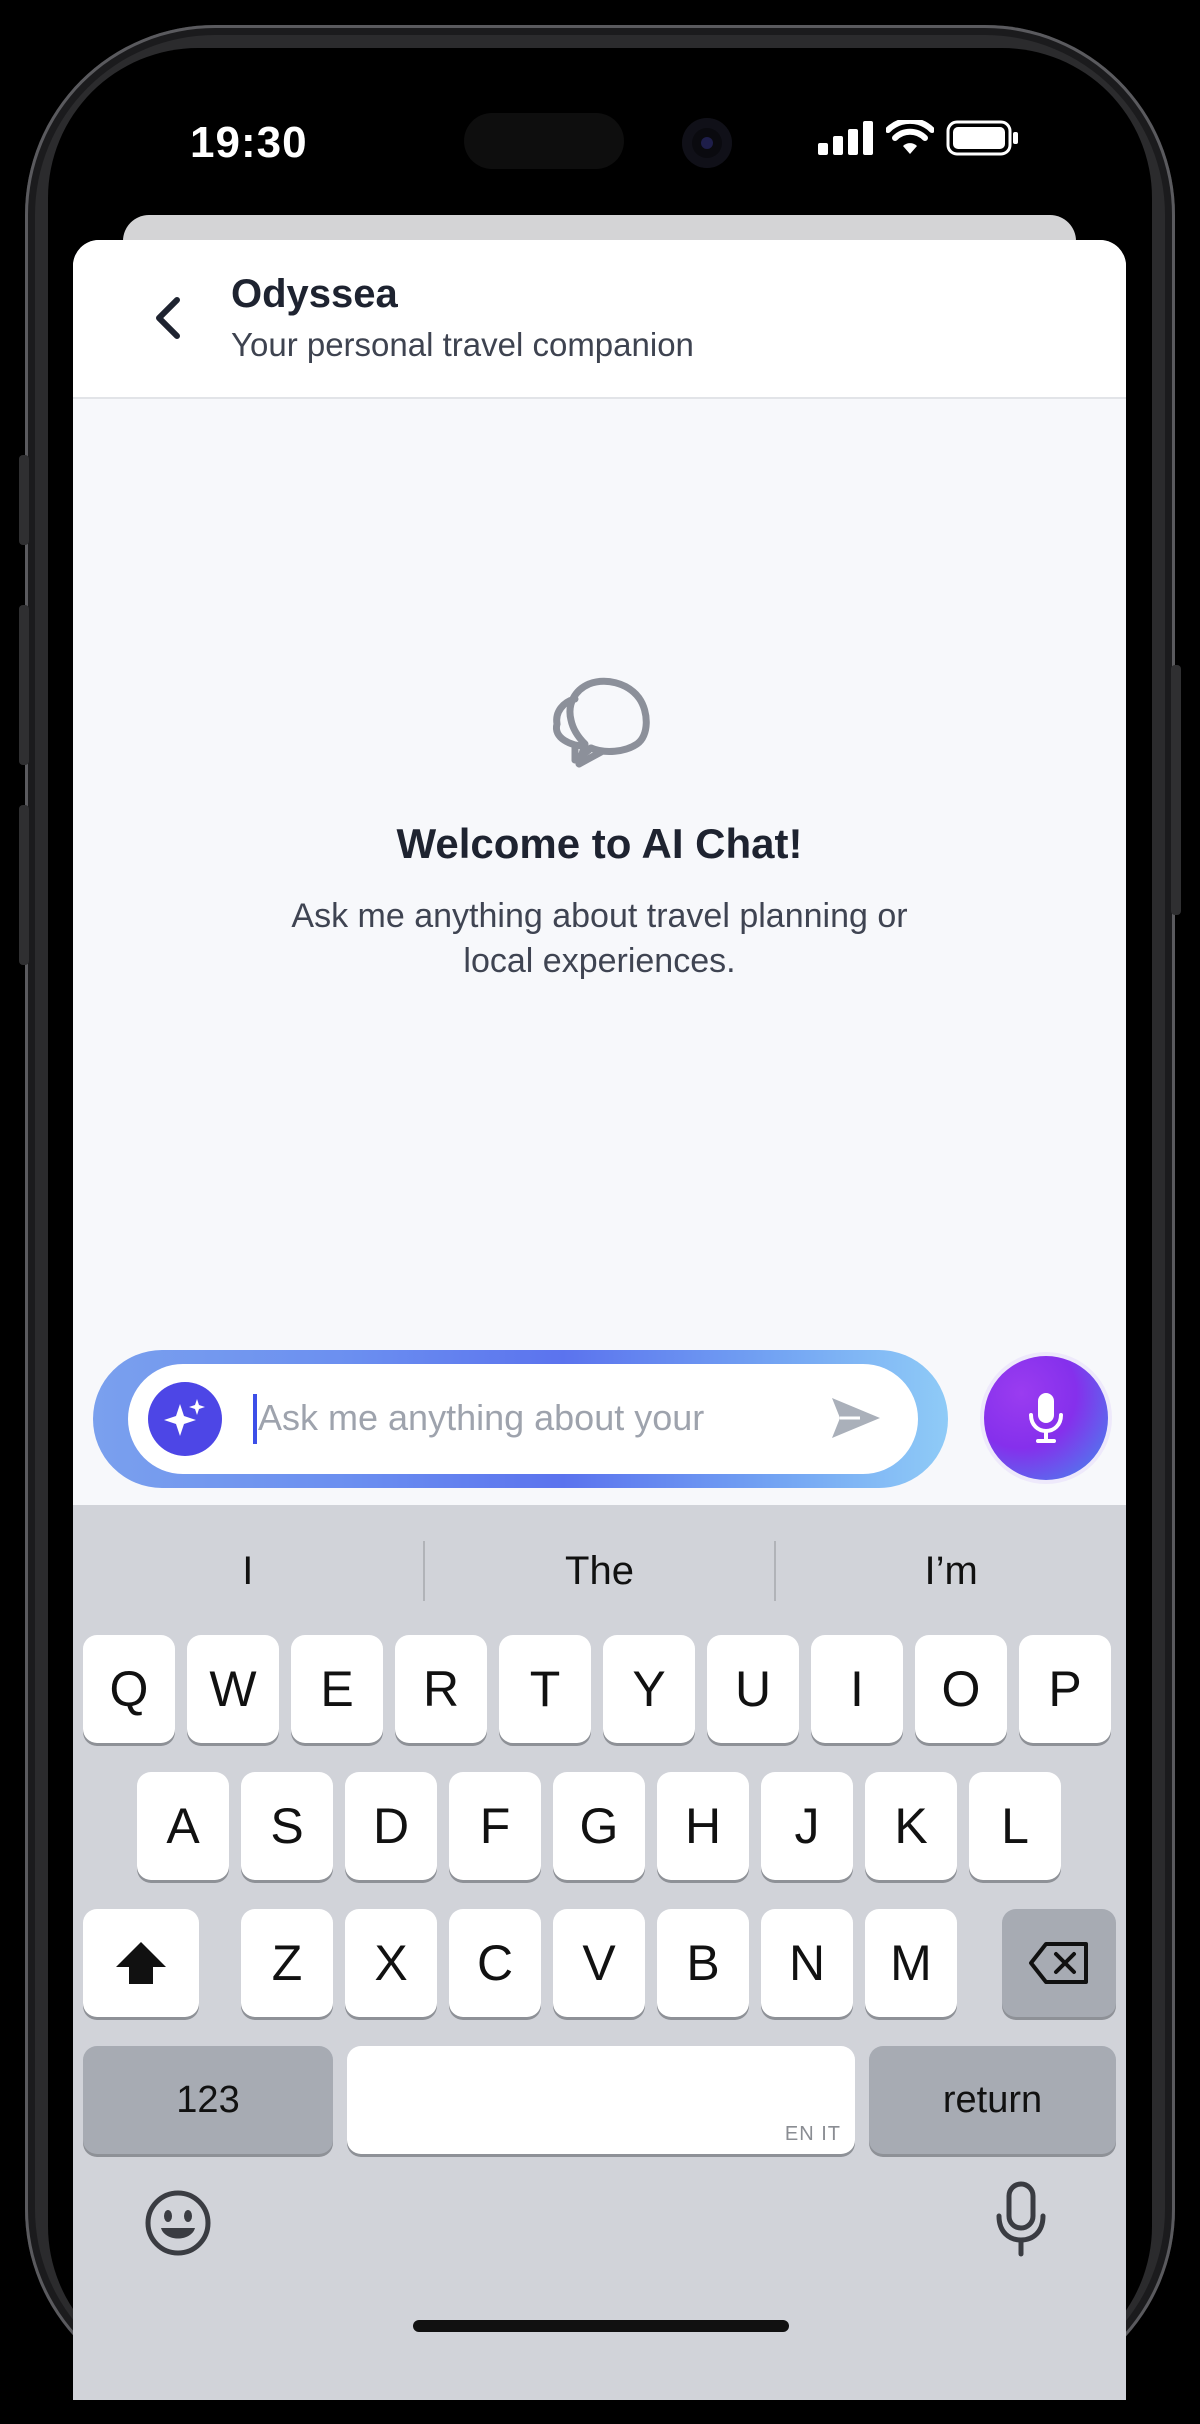 This screenshot has width=1200, height=2424. Describe the element at coordinates (911, 1963) in the screenshot. I see `key-m: M` at that location.